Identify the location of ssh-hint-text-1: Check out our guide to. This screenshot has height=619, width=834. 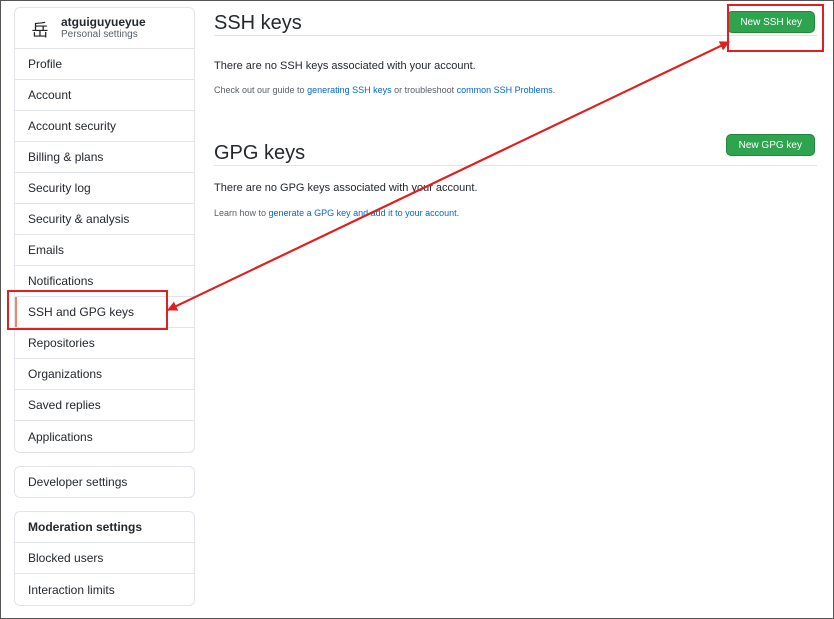
(261, 90).